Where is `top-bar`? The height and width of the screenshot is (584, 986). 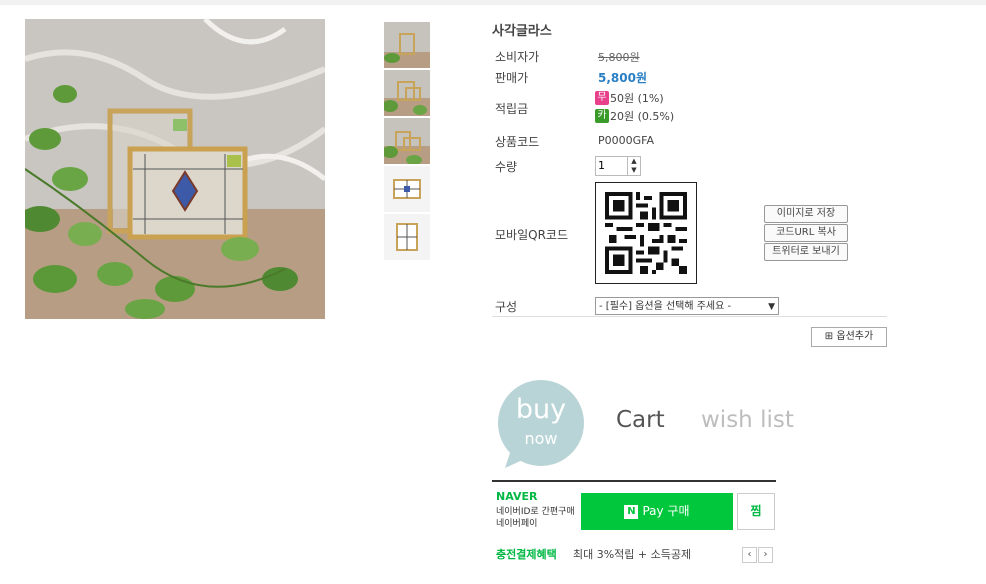 top-bar is located at coordinates (493, 2).